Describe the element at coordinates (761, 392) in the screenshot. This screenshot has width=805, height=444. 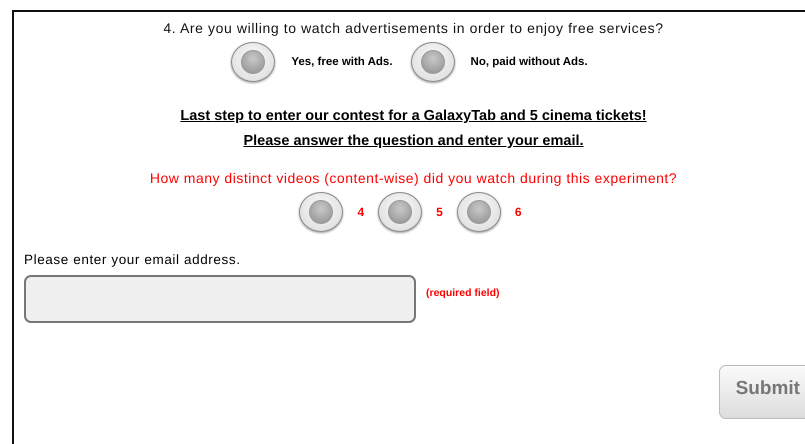
I see `submit-button: Submit` at that location.